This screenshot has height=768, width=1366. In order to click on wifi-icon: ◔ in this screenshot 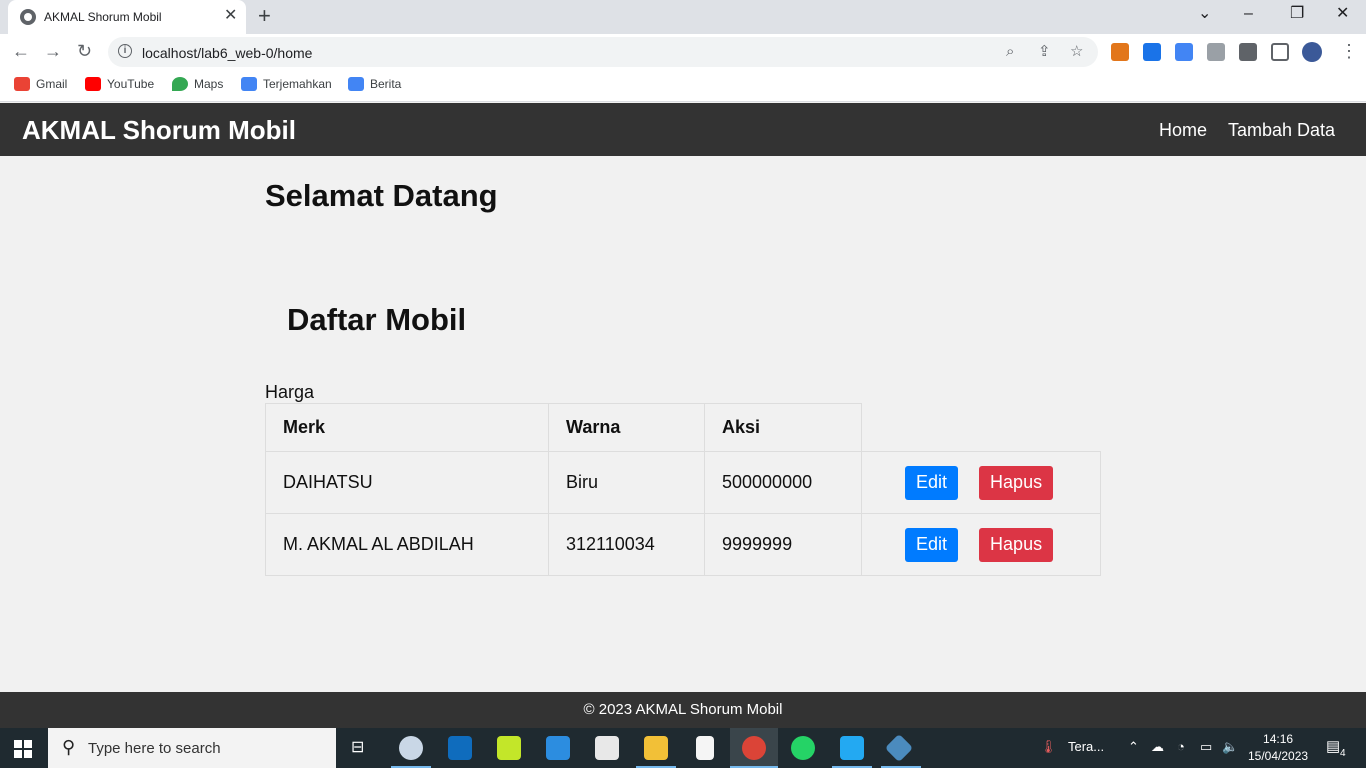, I will do `click(1181, 746)`.